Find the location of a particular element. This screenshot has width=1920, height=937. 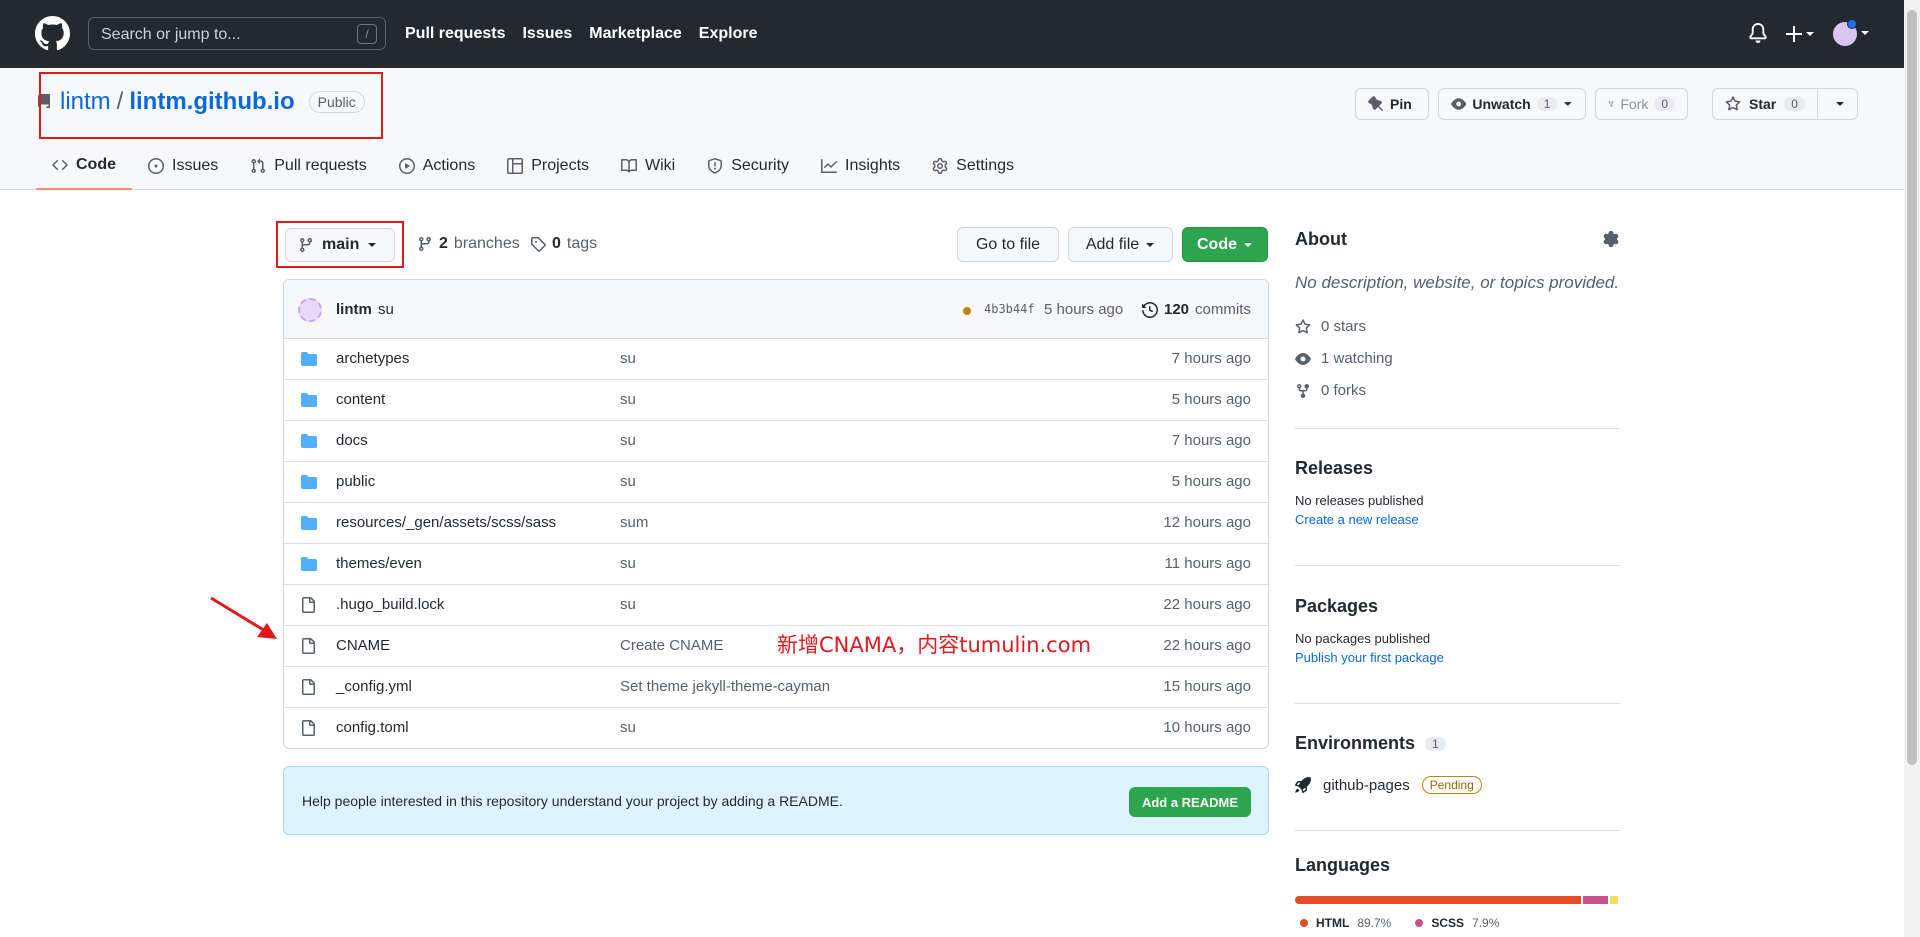

tab-security: Security is located at coordinates (748, 172).